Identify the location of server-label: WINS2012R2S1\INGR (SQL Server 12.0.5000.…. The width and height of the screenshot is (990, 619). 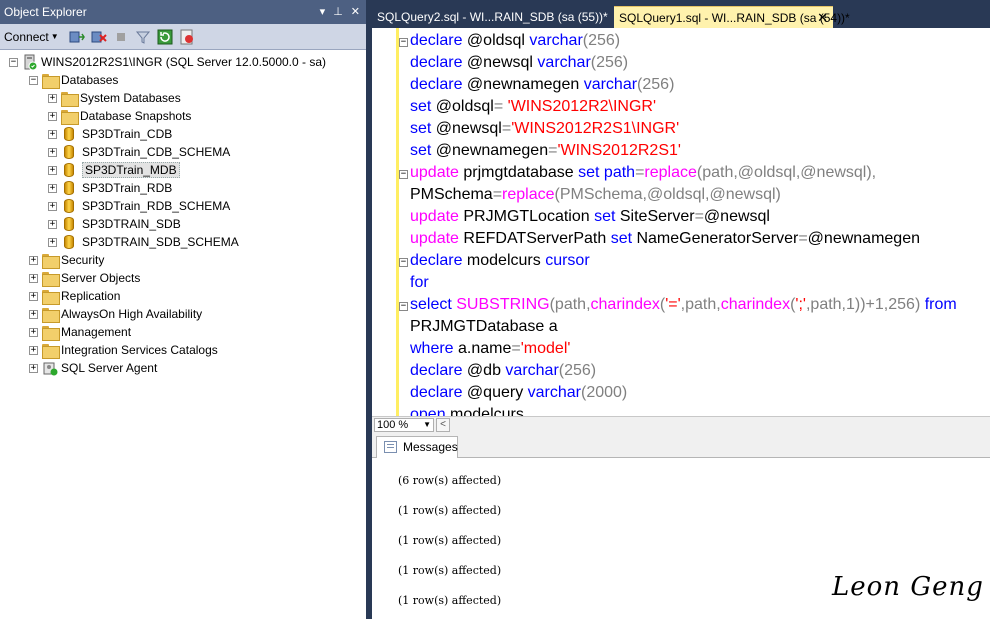
(184, 62).